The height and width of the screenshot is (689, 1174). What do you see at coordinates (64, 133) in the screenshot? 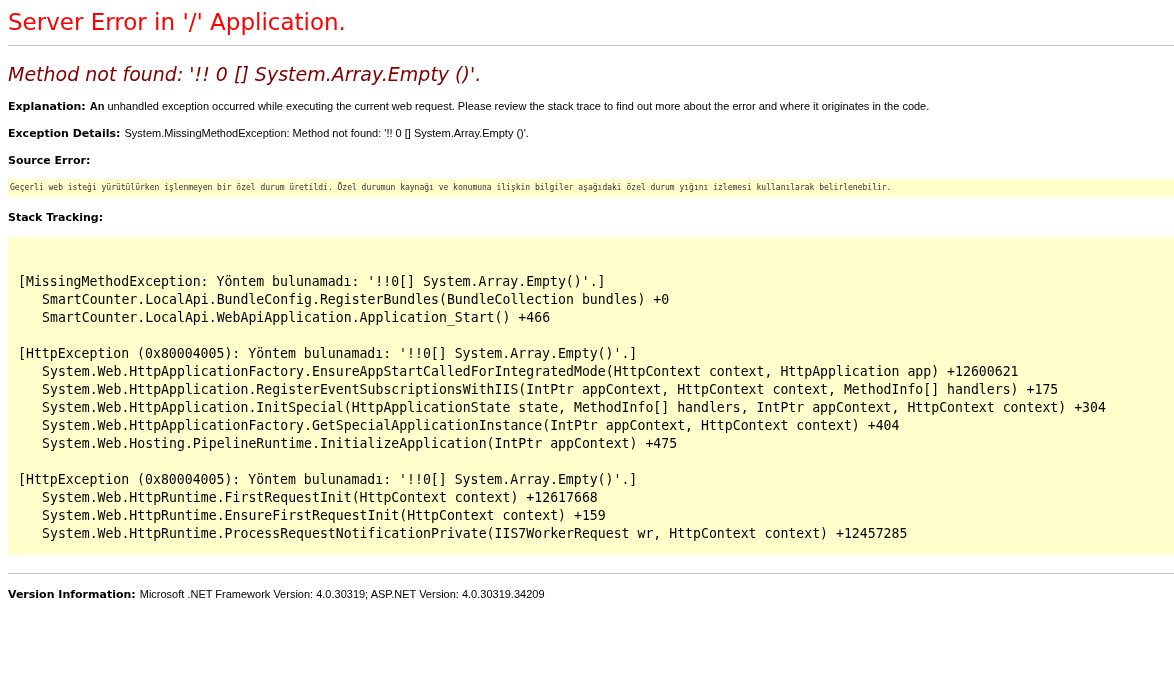
I see `exception-details-label: Exception Details:` at bounding box center [64, 133].